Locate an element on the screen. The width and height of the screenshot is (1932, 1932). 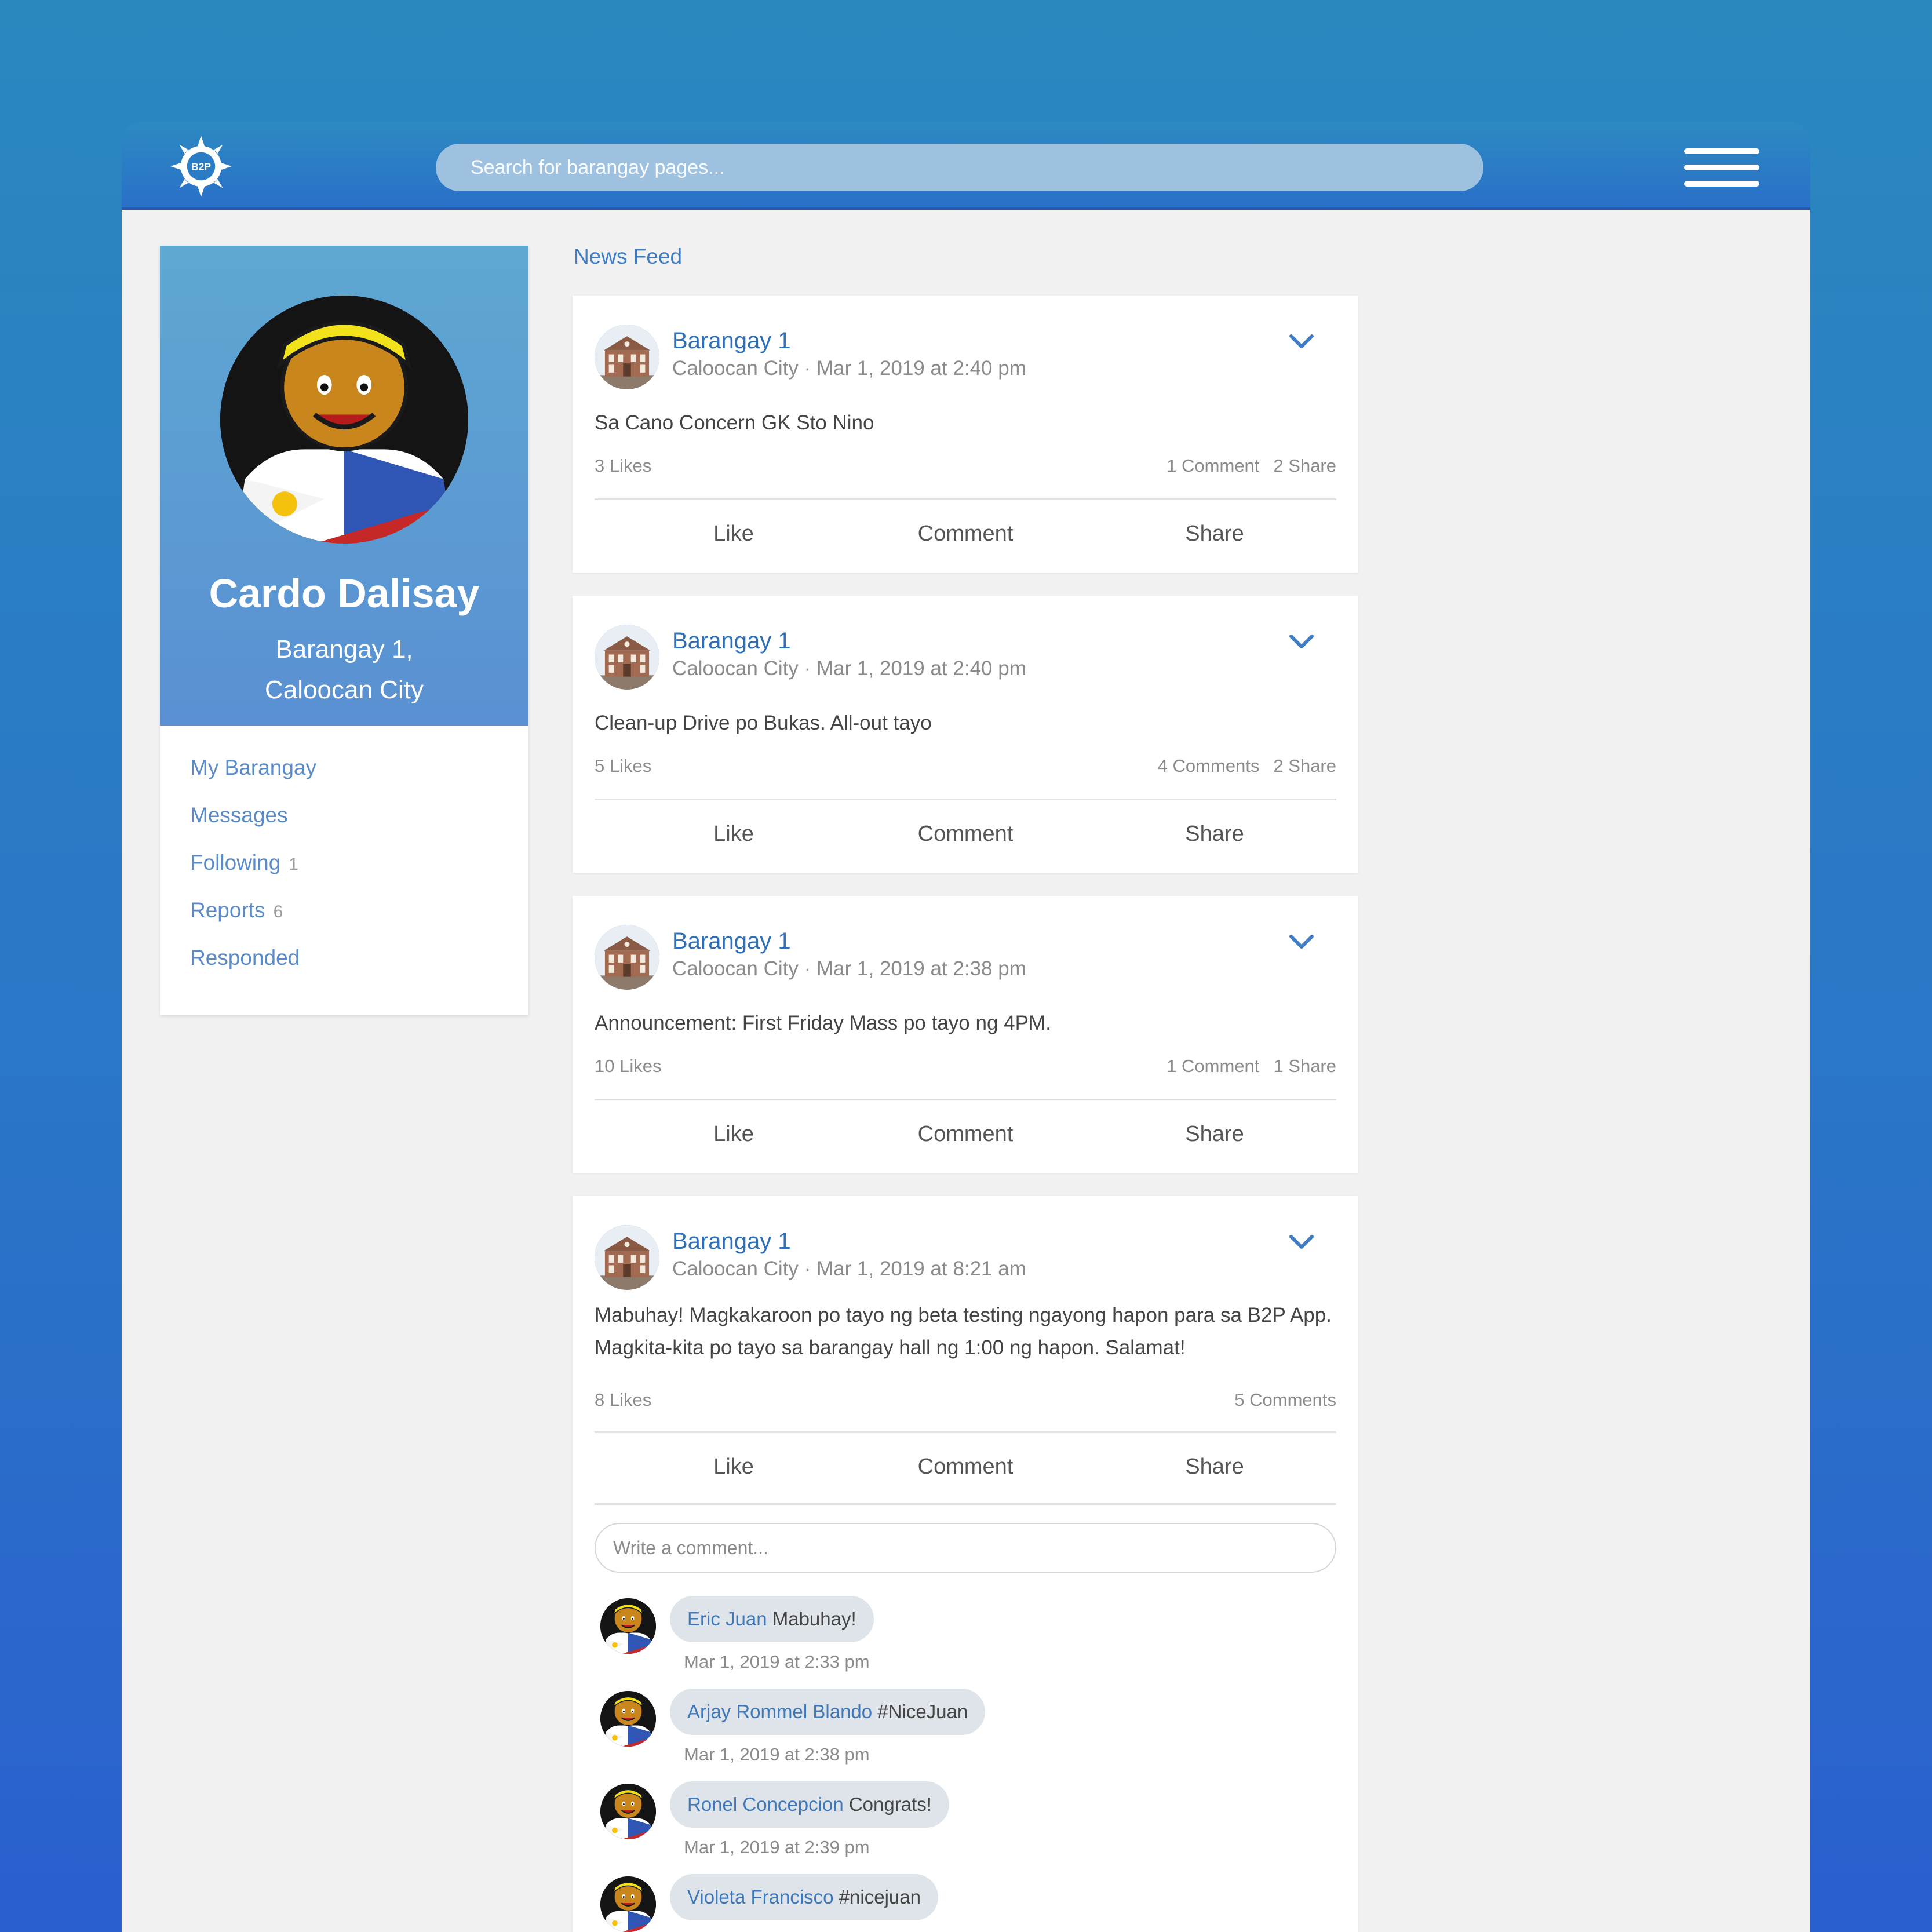
comment-input is located at coordinates (966, 1548).